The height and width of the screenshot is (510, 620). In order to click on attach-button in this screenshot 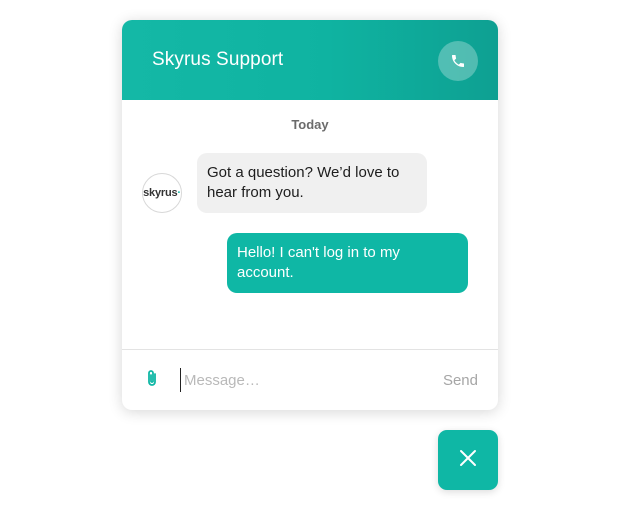, I will do `click(152, 380)`.